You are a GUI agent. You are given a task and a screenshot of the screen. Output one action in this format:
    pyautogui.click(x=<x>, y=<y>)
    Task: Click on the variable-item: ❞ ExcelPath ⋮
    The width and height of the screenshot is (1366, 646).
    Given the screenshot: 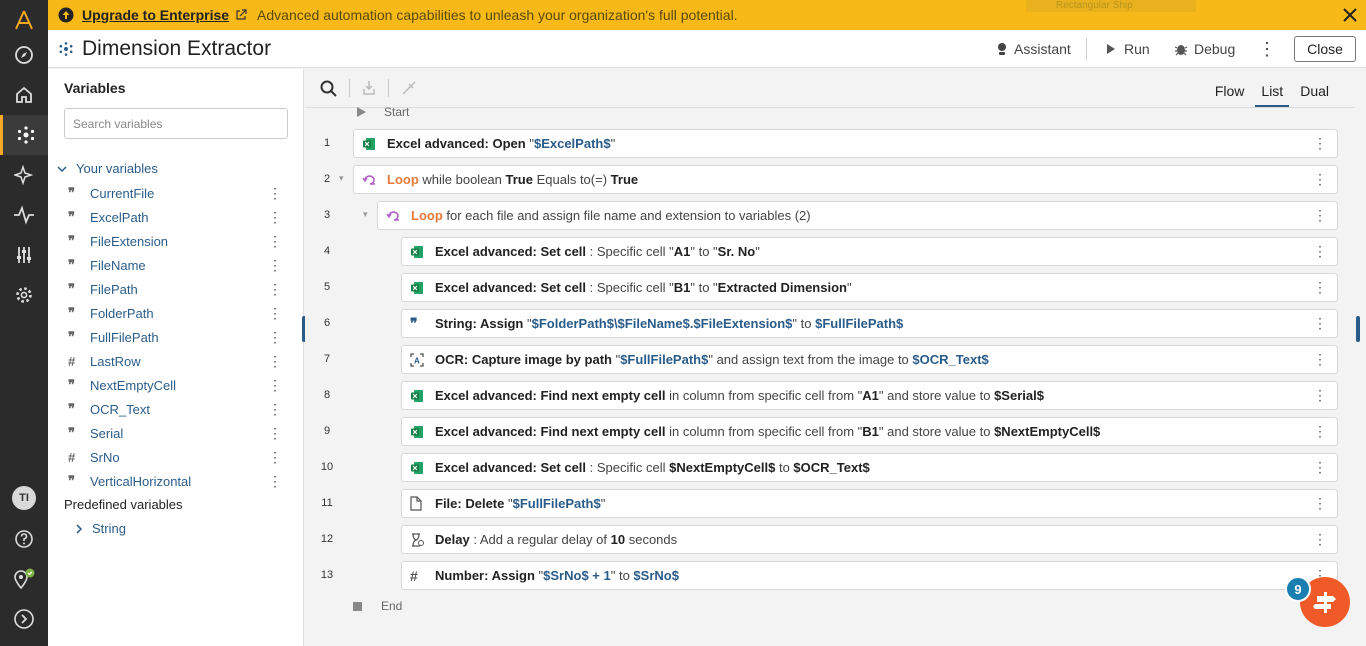 What is the action you would take?
    pyautogui.click(x=181, y=217)
    